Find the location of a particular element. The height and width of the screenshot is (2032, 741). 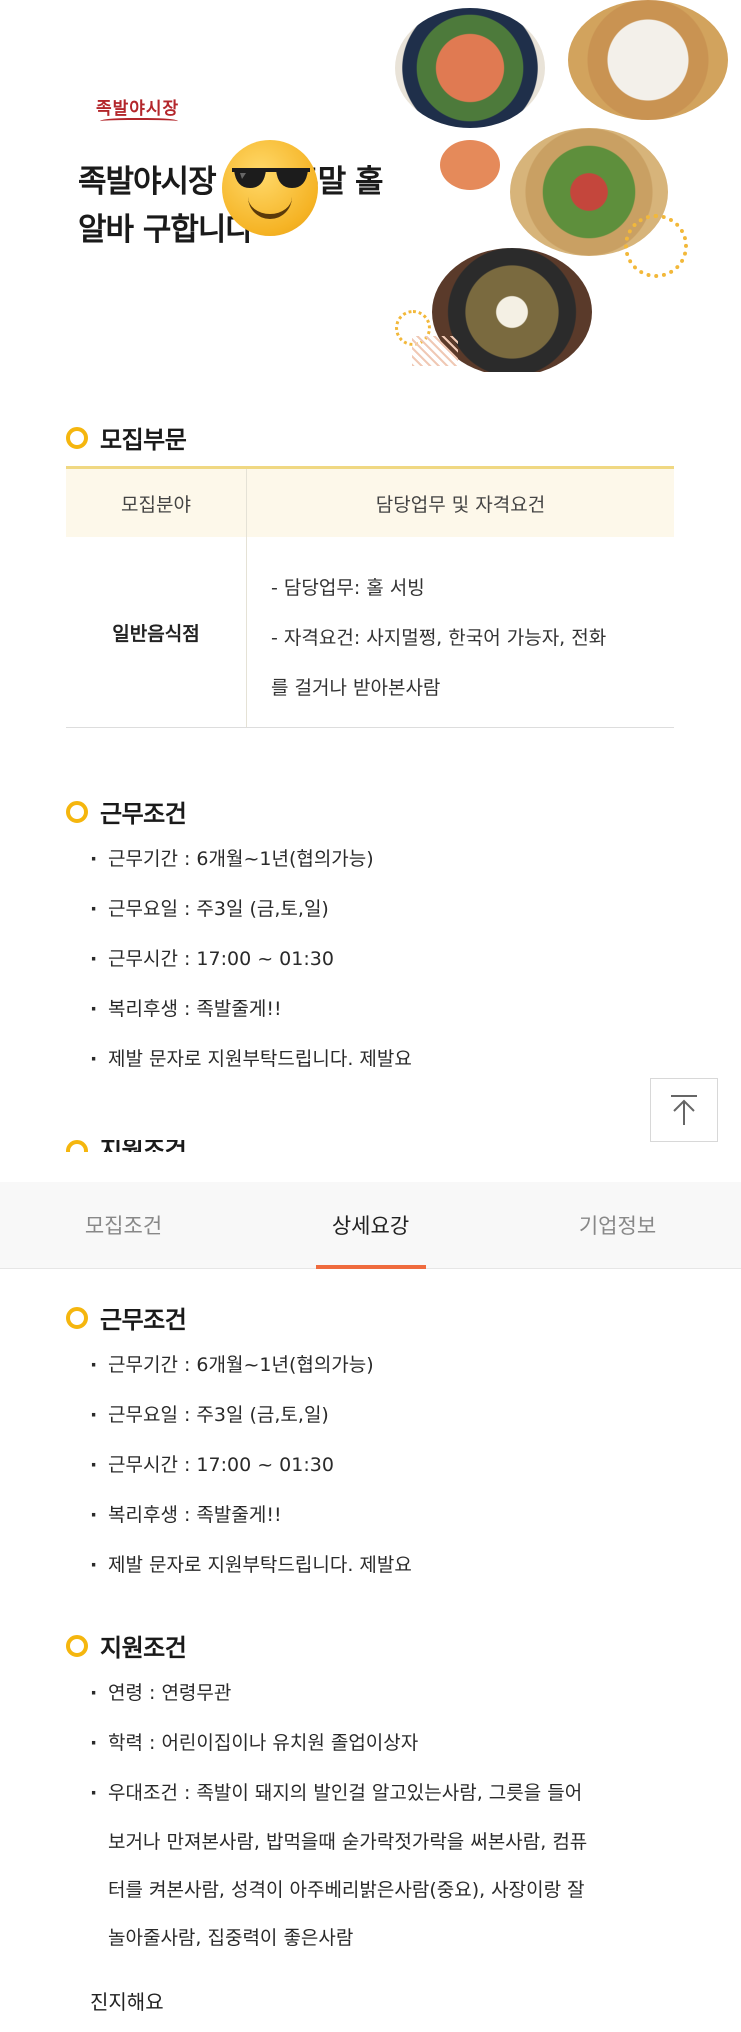

section-apply-heading: 지원조건 is located at coordinates (126, 1645).